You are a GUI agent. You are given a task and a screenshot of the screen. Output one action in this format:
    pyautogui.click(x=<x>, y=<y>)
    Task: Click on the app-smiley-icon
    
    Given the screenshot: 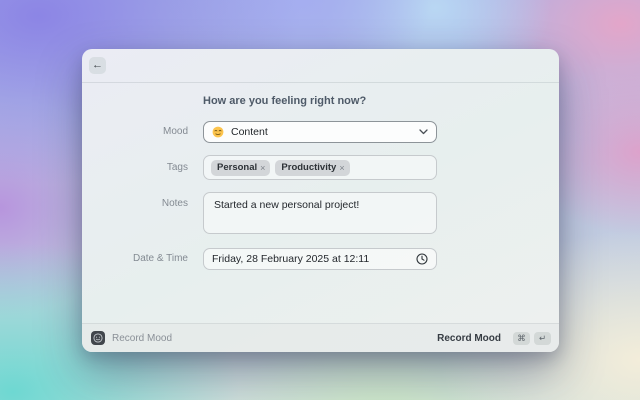 What is the action you would take?
    pyautogui.click(x=98, y=338)
    